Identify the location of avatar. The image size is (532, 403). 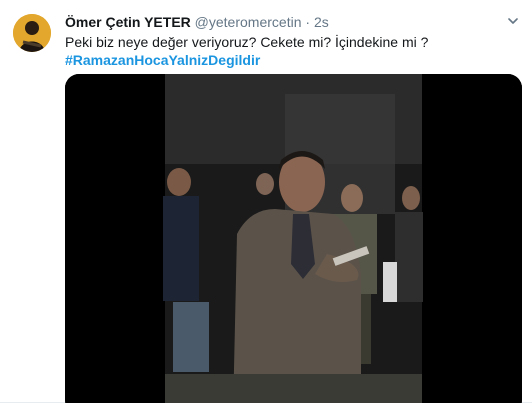
(32, 33).